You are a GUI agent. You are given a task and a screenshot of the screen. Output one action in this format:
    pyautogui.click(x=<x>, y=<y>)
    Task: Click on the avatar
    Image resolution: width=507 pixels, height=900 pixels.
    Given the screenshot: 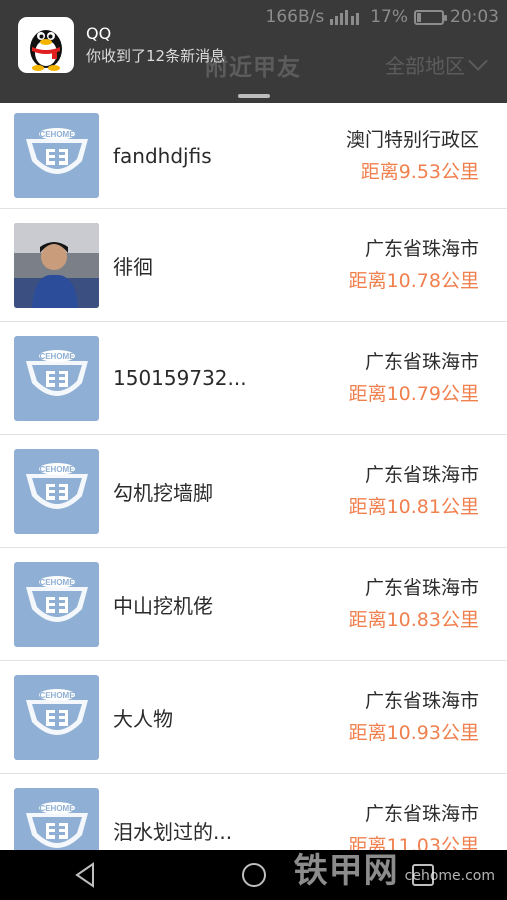 What is the action you would take?
    pyautogui.click(x=56, y=265)
    